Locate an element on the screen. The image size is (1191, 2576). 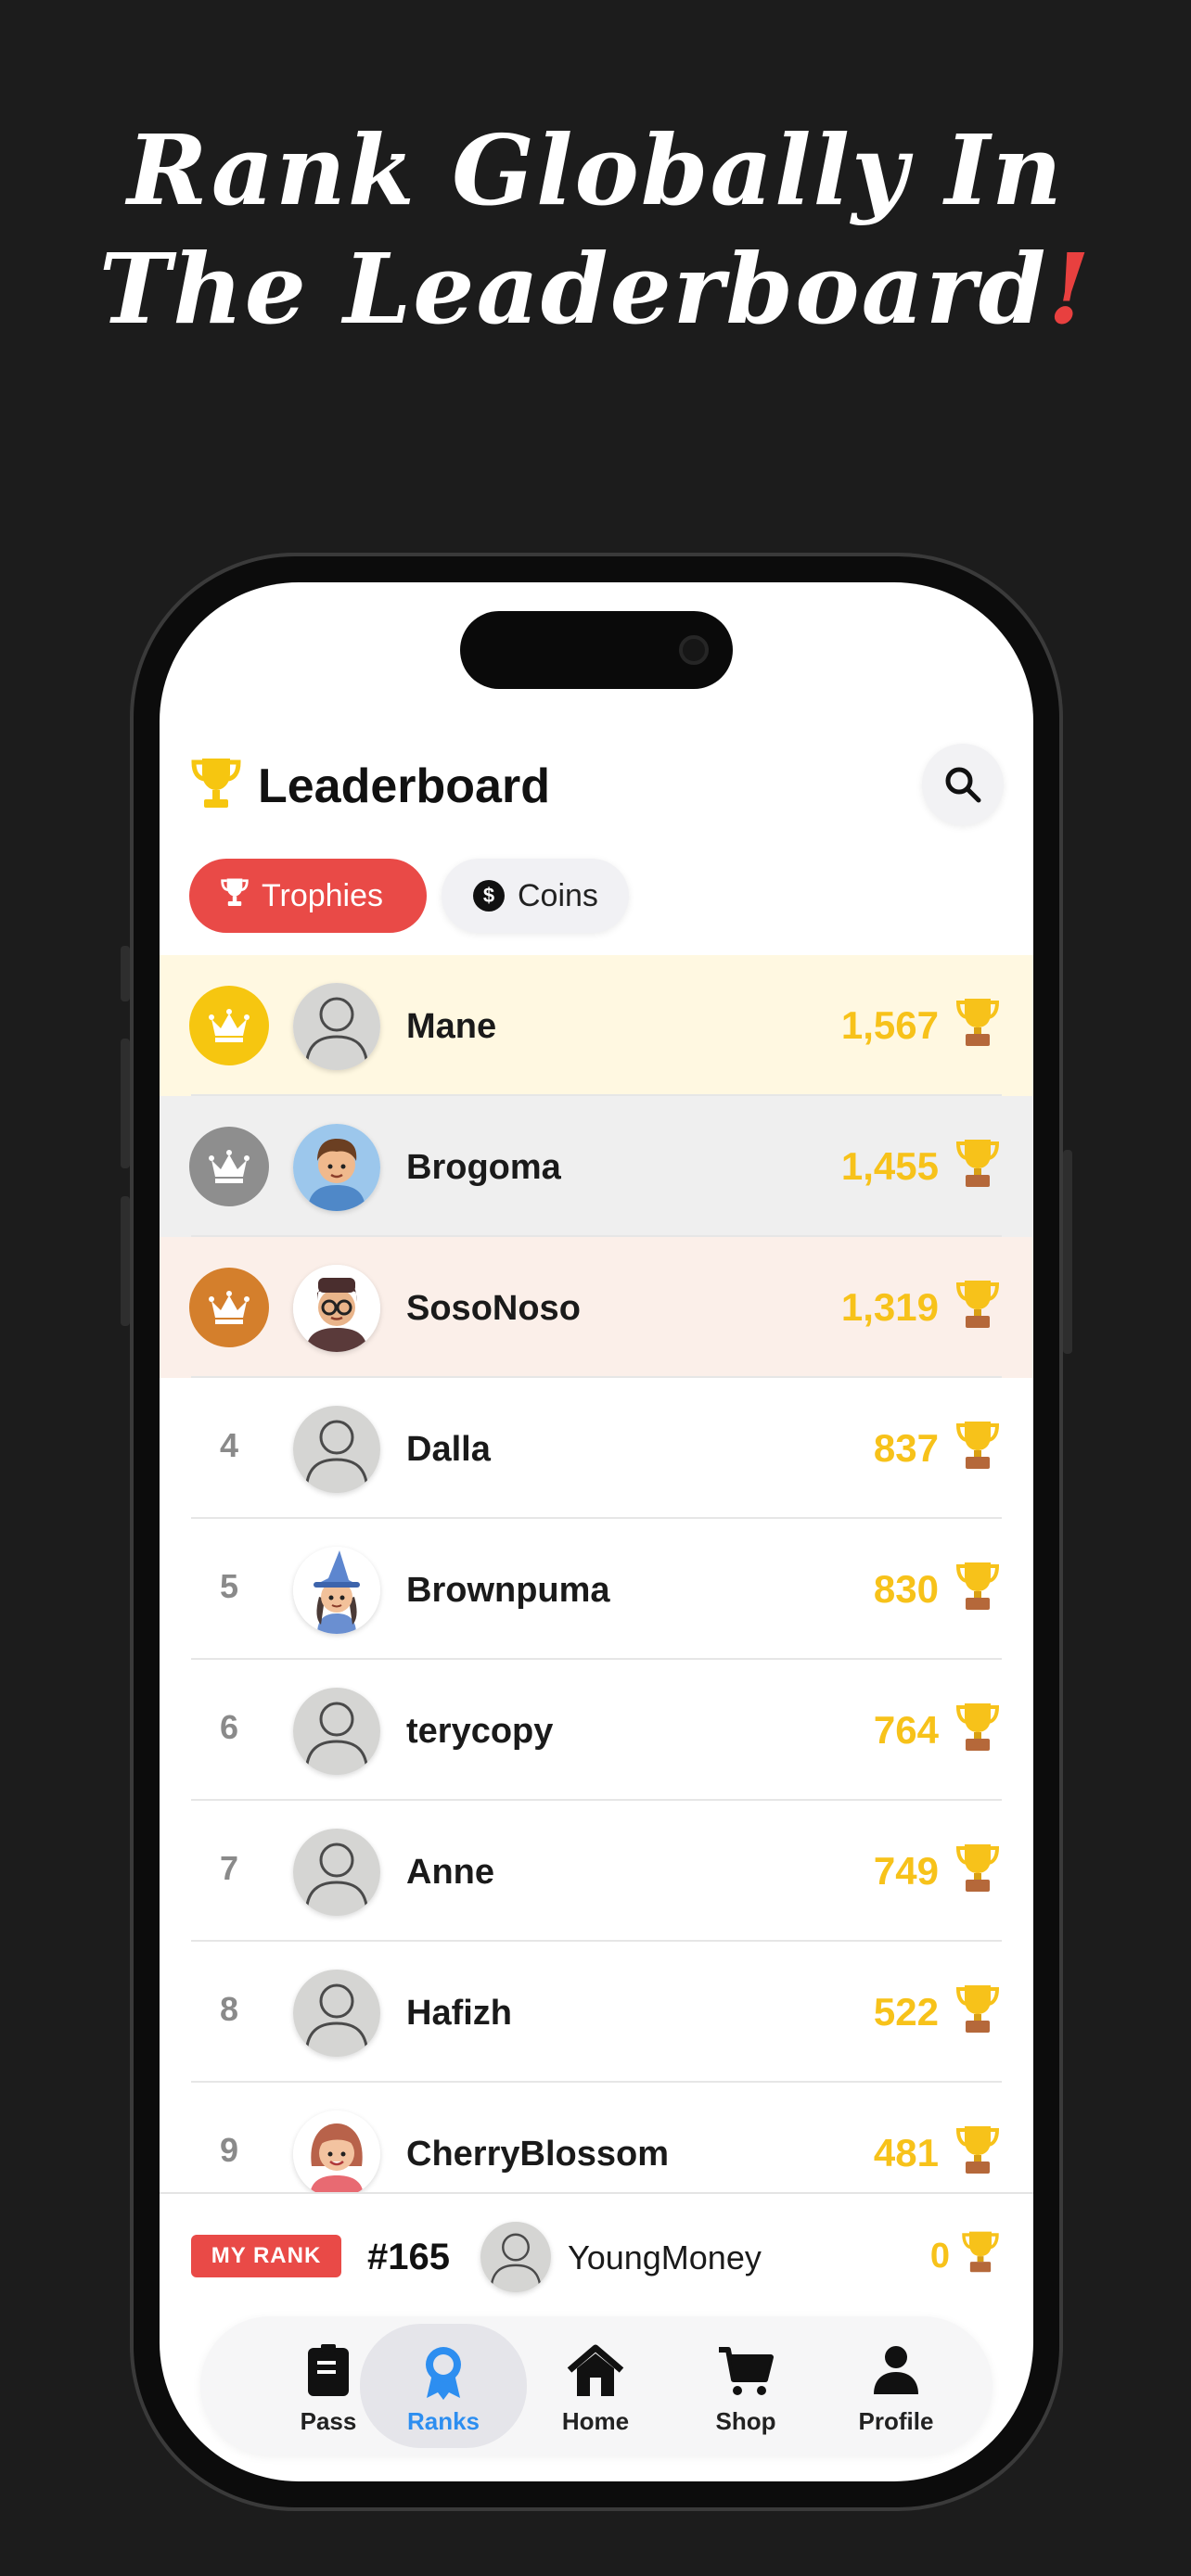
trophy-score: 749 is located at coordinates (906, 1871).